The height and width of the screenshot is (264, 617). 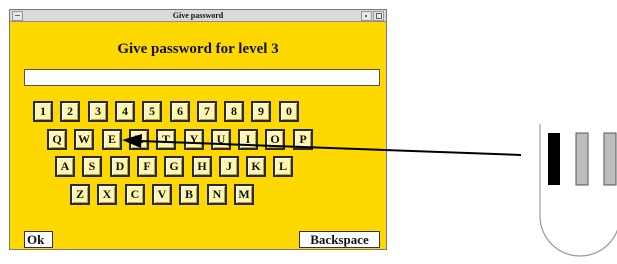 I want to click on arrow-left-icon, so click(x=322, y=145).